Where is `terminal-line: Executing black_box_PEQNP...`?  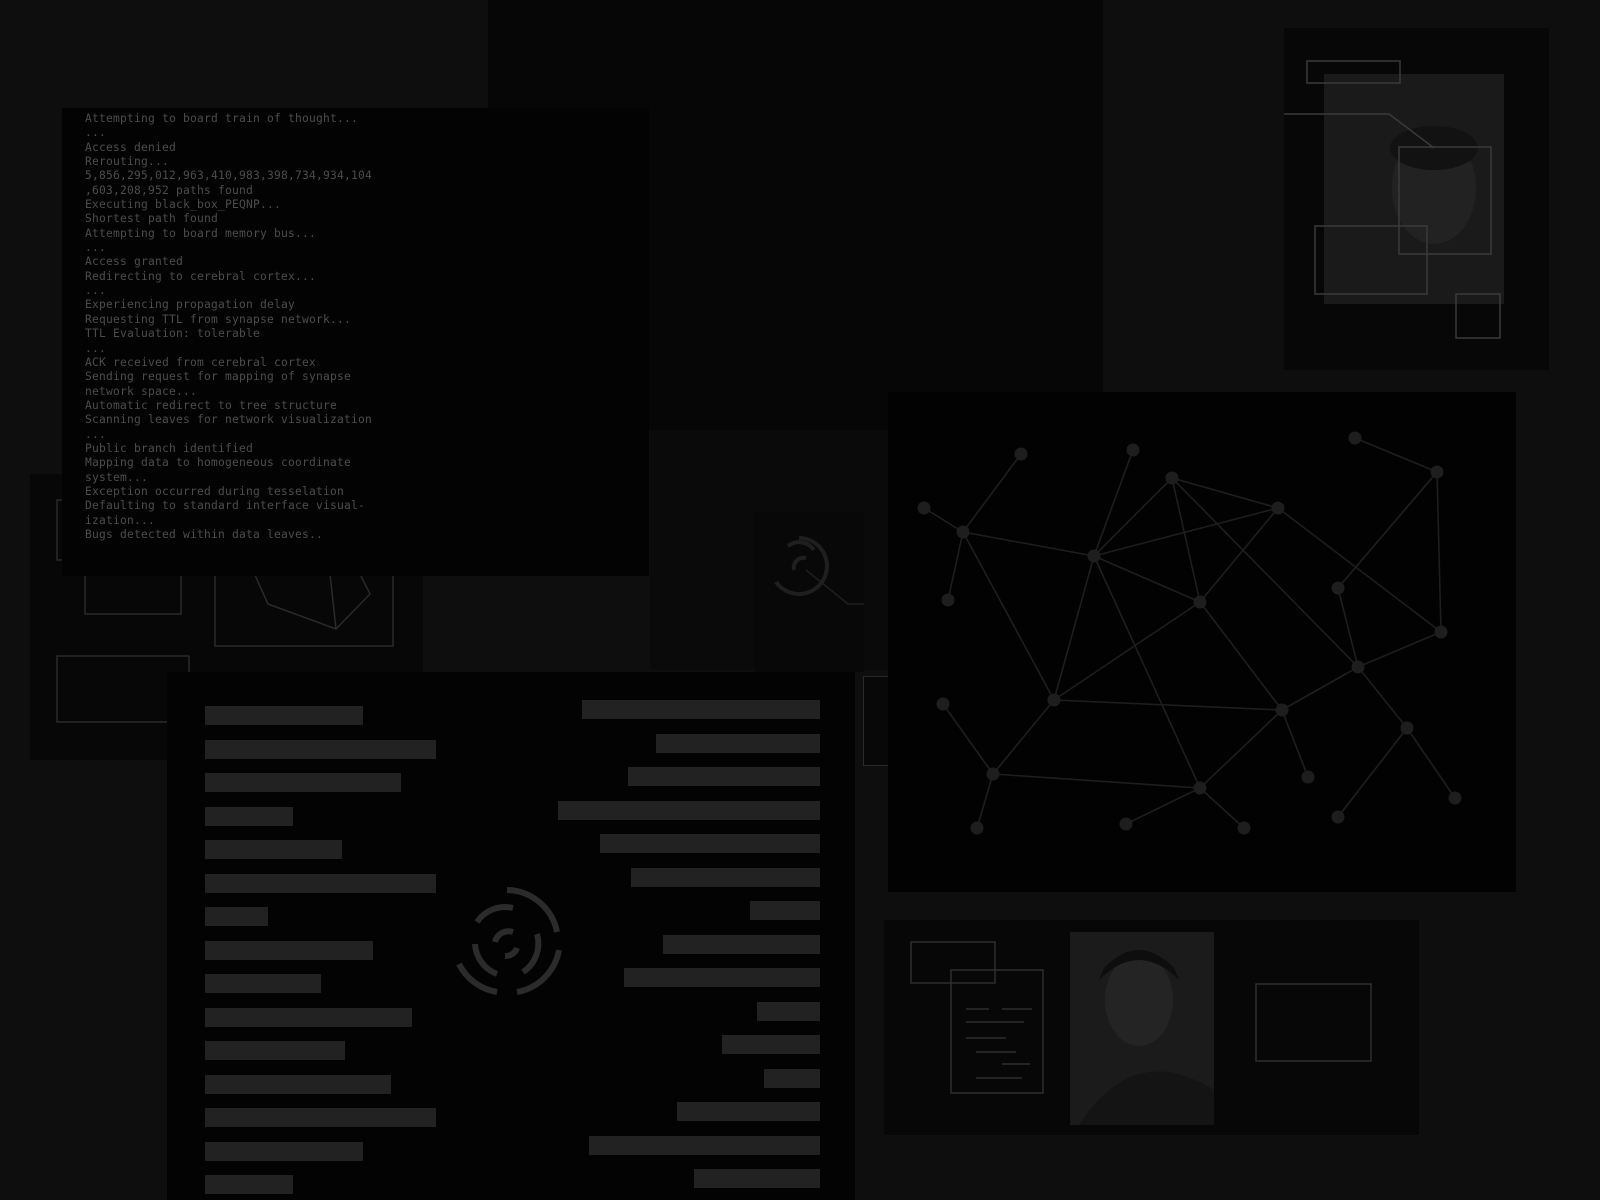
terminal-line: Executing black_box_PEQNP... is located at coordinates (183, 205).